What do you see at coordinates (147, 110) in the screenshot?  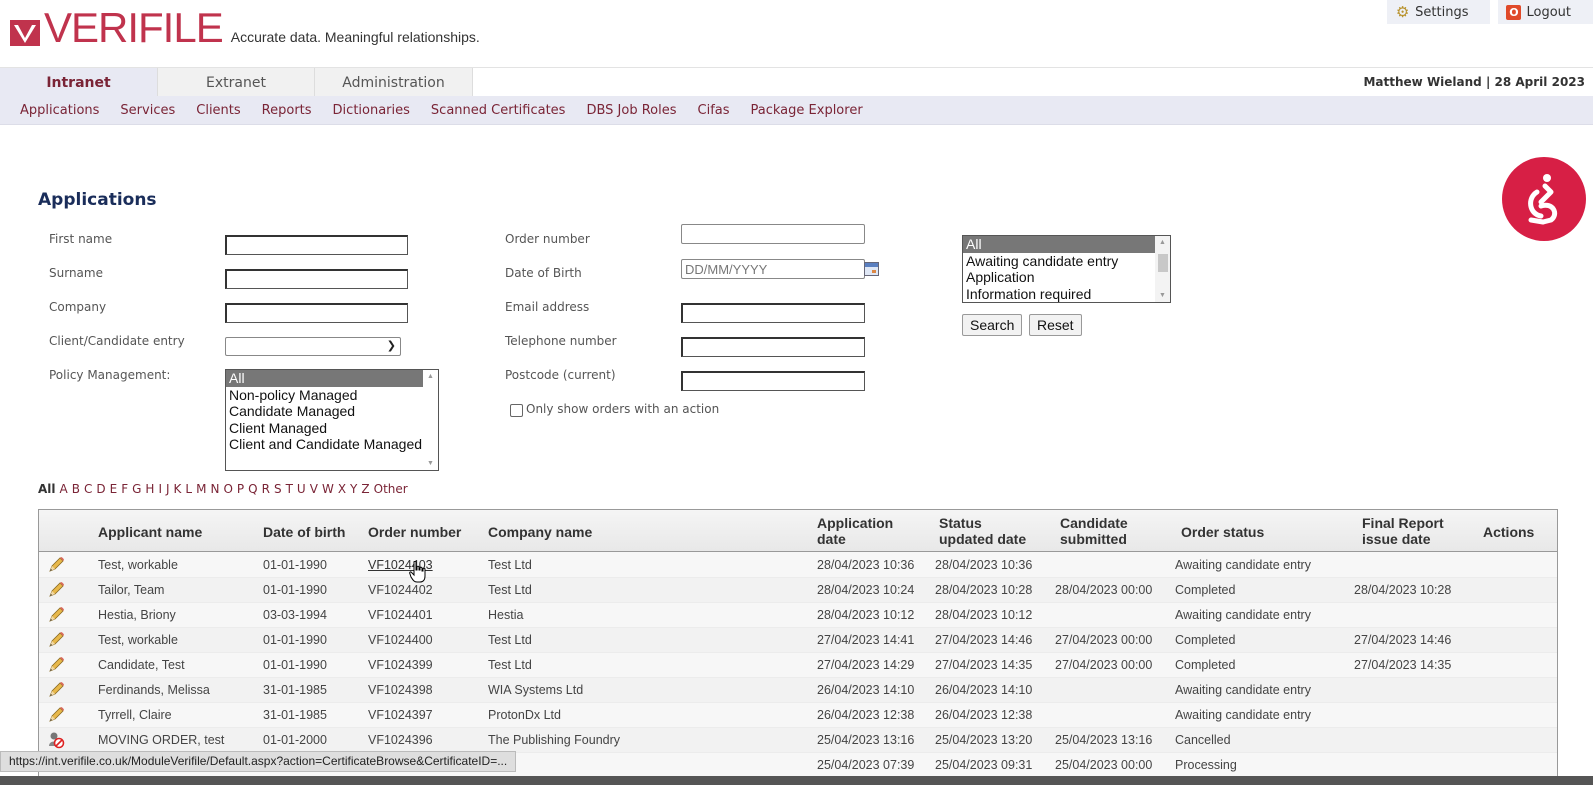 I see `subnav-services: Services` at bounding box center [147, 110].